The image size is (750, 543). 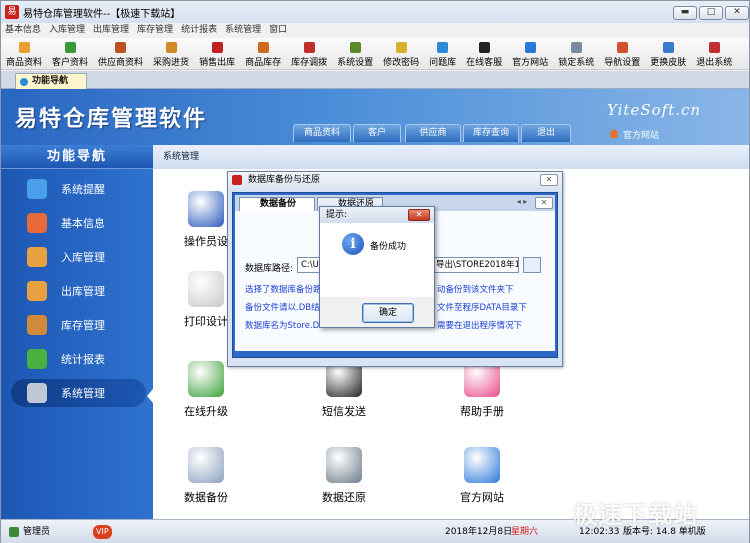 What do you see at coordinates (482, 390) in the screenshot?
I see `content-icon-button: 帮助手册` at bounding box center [482, 390].